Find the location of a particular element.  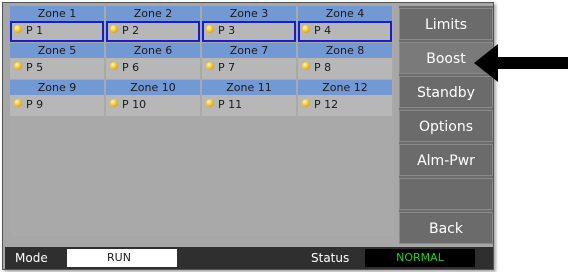

zone-tile-2: Zone 2 P 2 is located at coordinates (153, 24).